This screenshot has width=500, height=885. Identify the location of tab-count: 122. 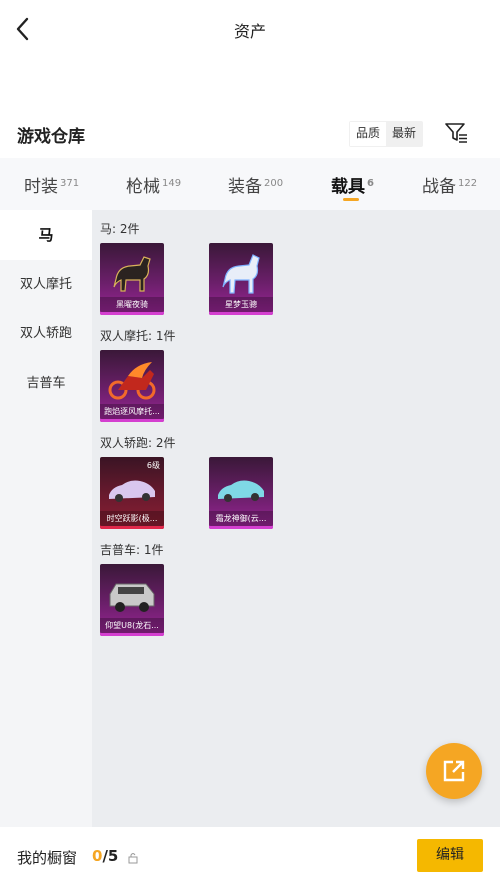
(468, 183).